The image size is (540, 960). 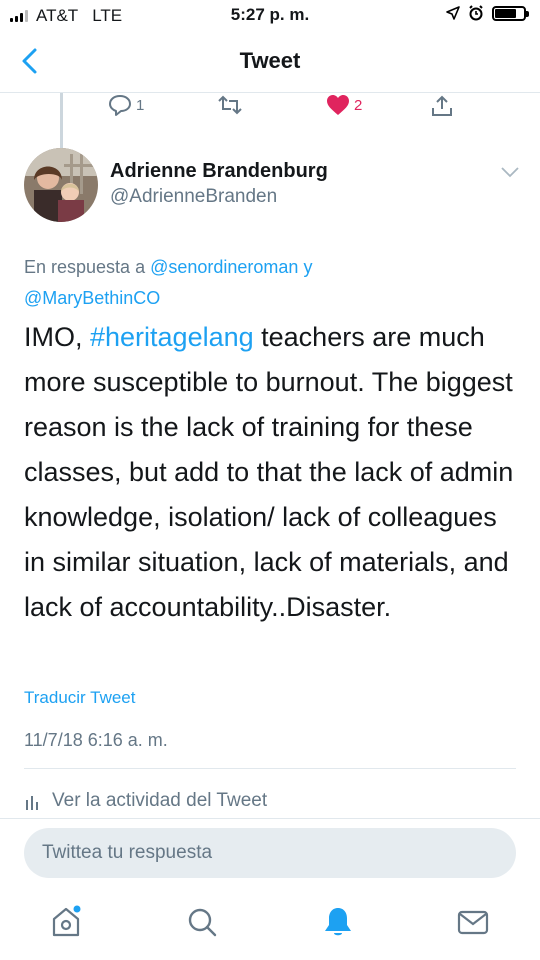 I want to click on reply-conjunction: y, so click(x=308, y=267).